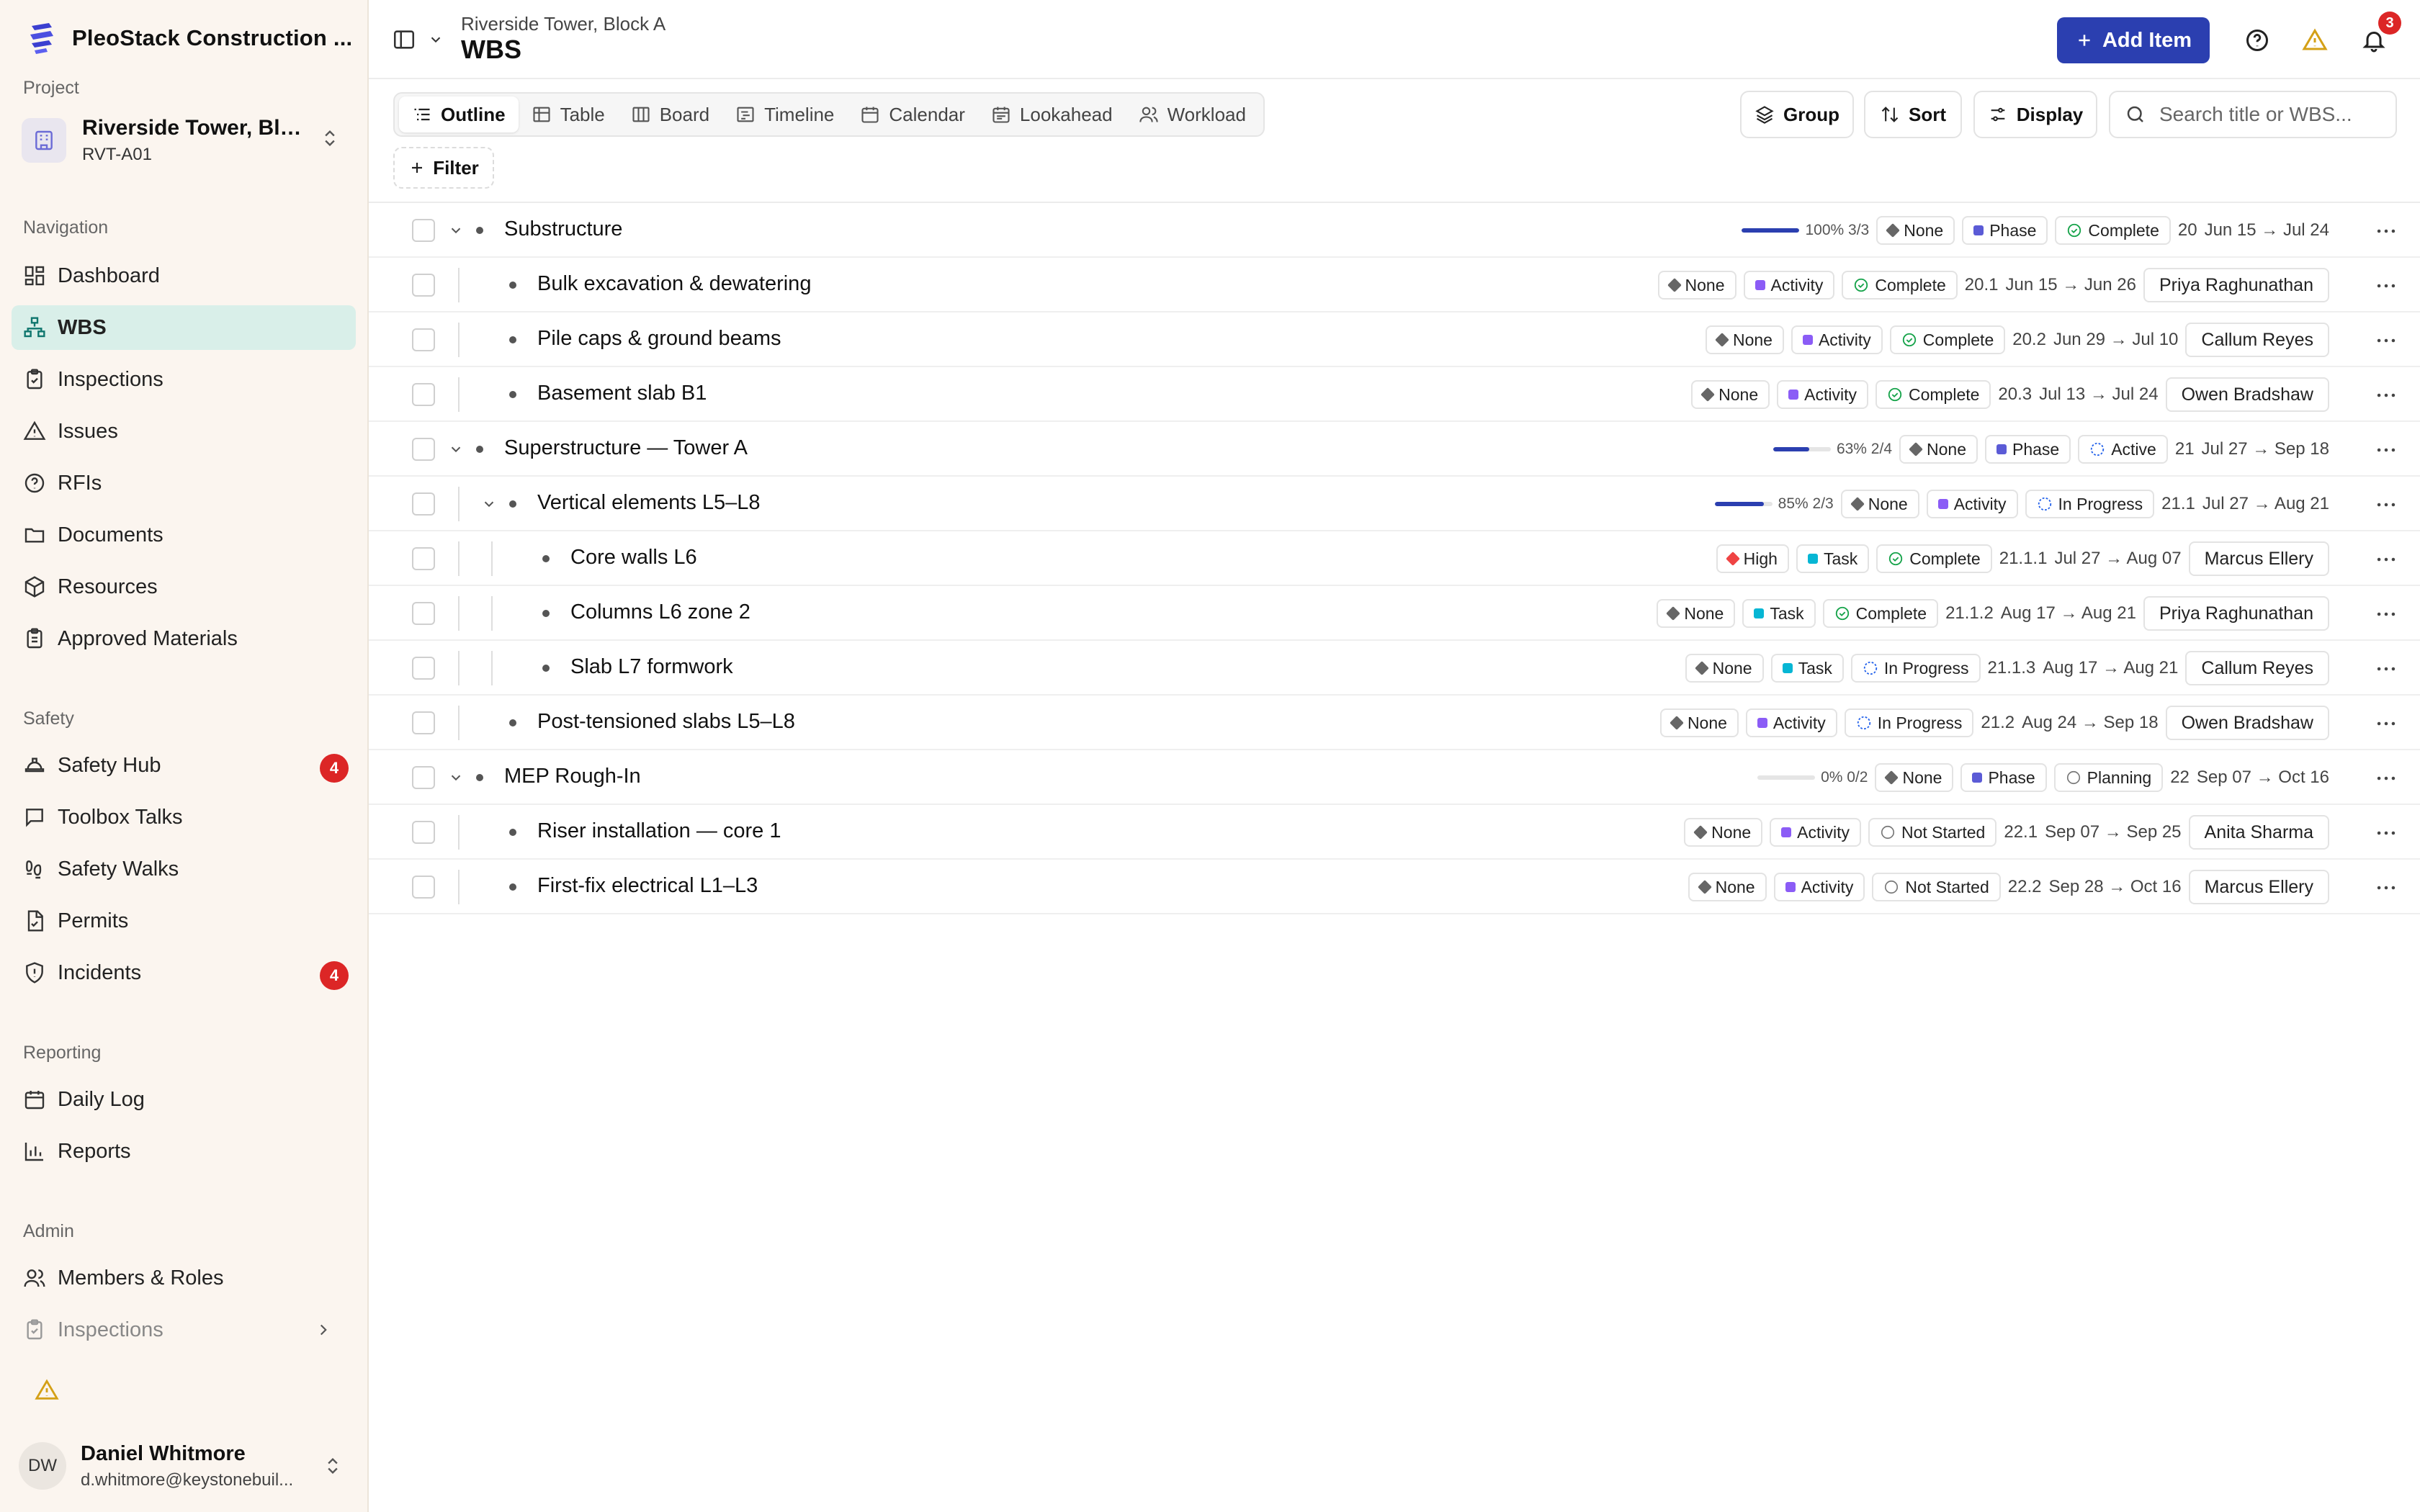  Describe the element at coordinates (185, 140) in the screenshot. I see `project-switcher: Riverside Tower, Bloc... RVT-A01` at that location.